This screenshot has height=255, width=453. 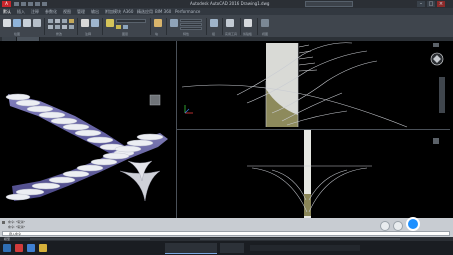 I want to click on save-icon, so click(x=30, y=4).